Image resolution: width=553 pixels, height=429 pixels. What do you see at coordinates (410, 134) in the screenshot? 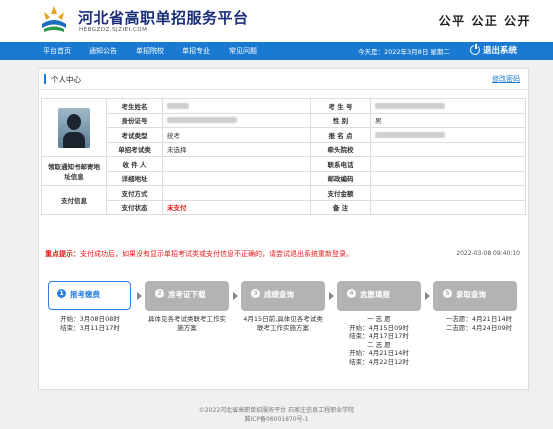
I see `redacted-reg-point` at bounding box center [410, 134].